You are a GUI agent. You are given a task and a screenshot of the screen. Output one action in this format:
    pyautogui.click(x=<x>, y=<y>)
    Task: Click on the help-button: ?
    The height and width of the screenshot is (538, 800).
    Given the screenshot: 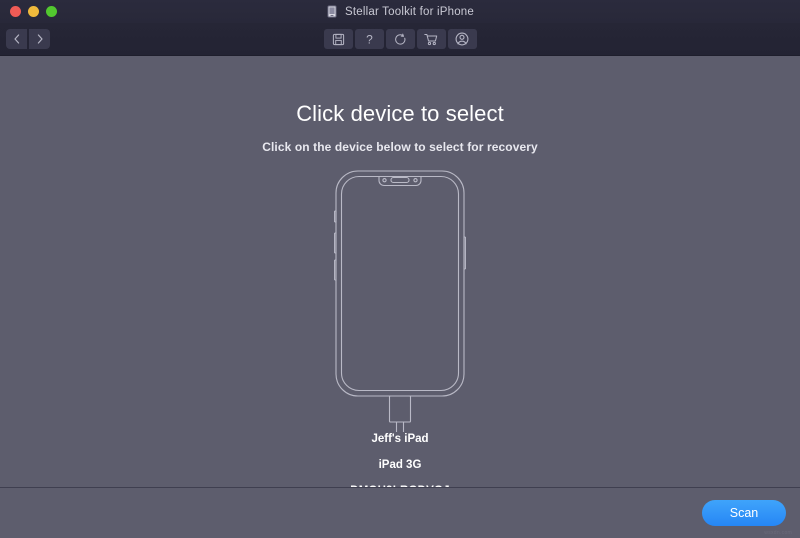 What is the action you would take?
    pyautogui.click(x=369, y=39)
    